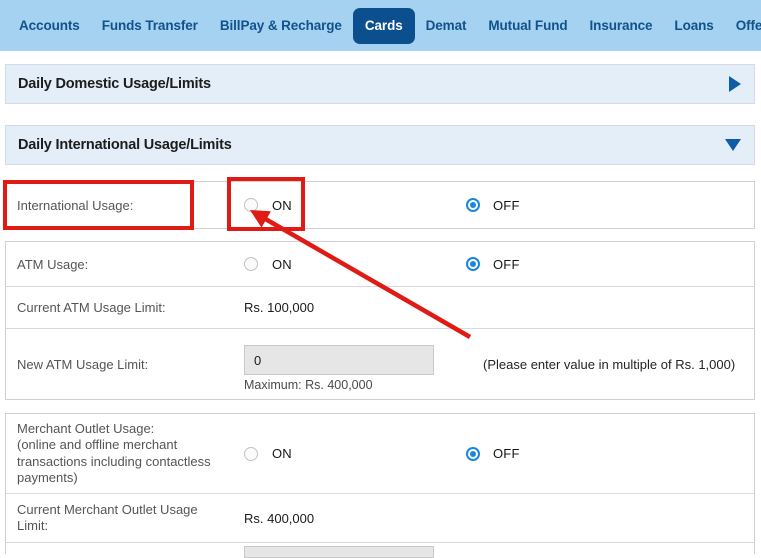 This screenshot has height=558, width=761. I want to click on nav-item-insurance: Insurance, so click(621, 26).